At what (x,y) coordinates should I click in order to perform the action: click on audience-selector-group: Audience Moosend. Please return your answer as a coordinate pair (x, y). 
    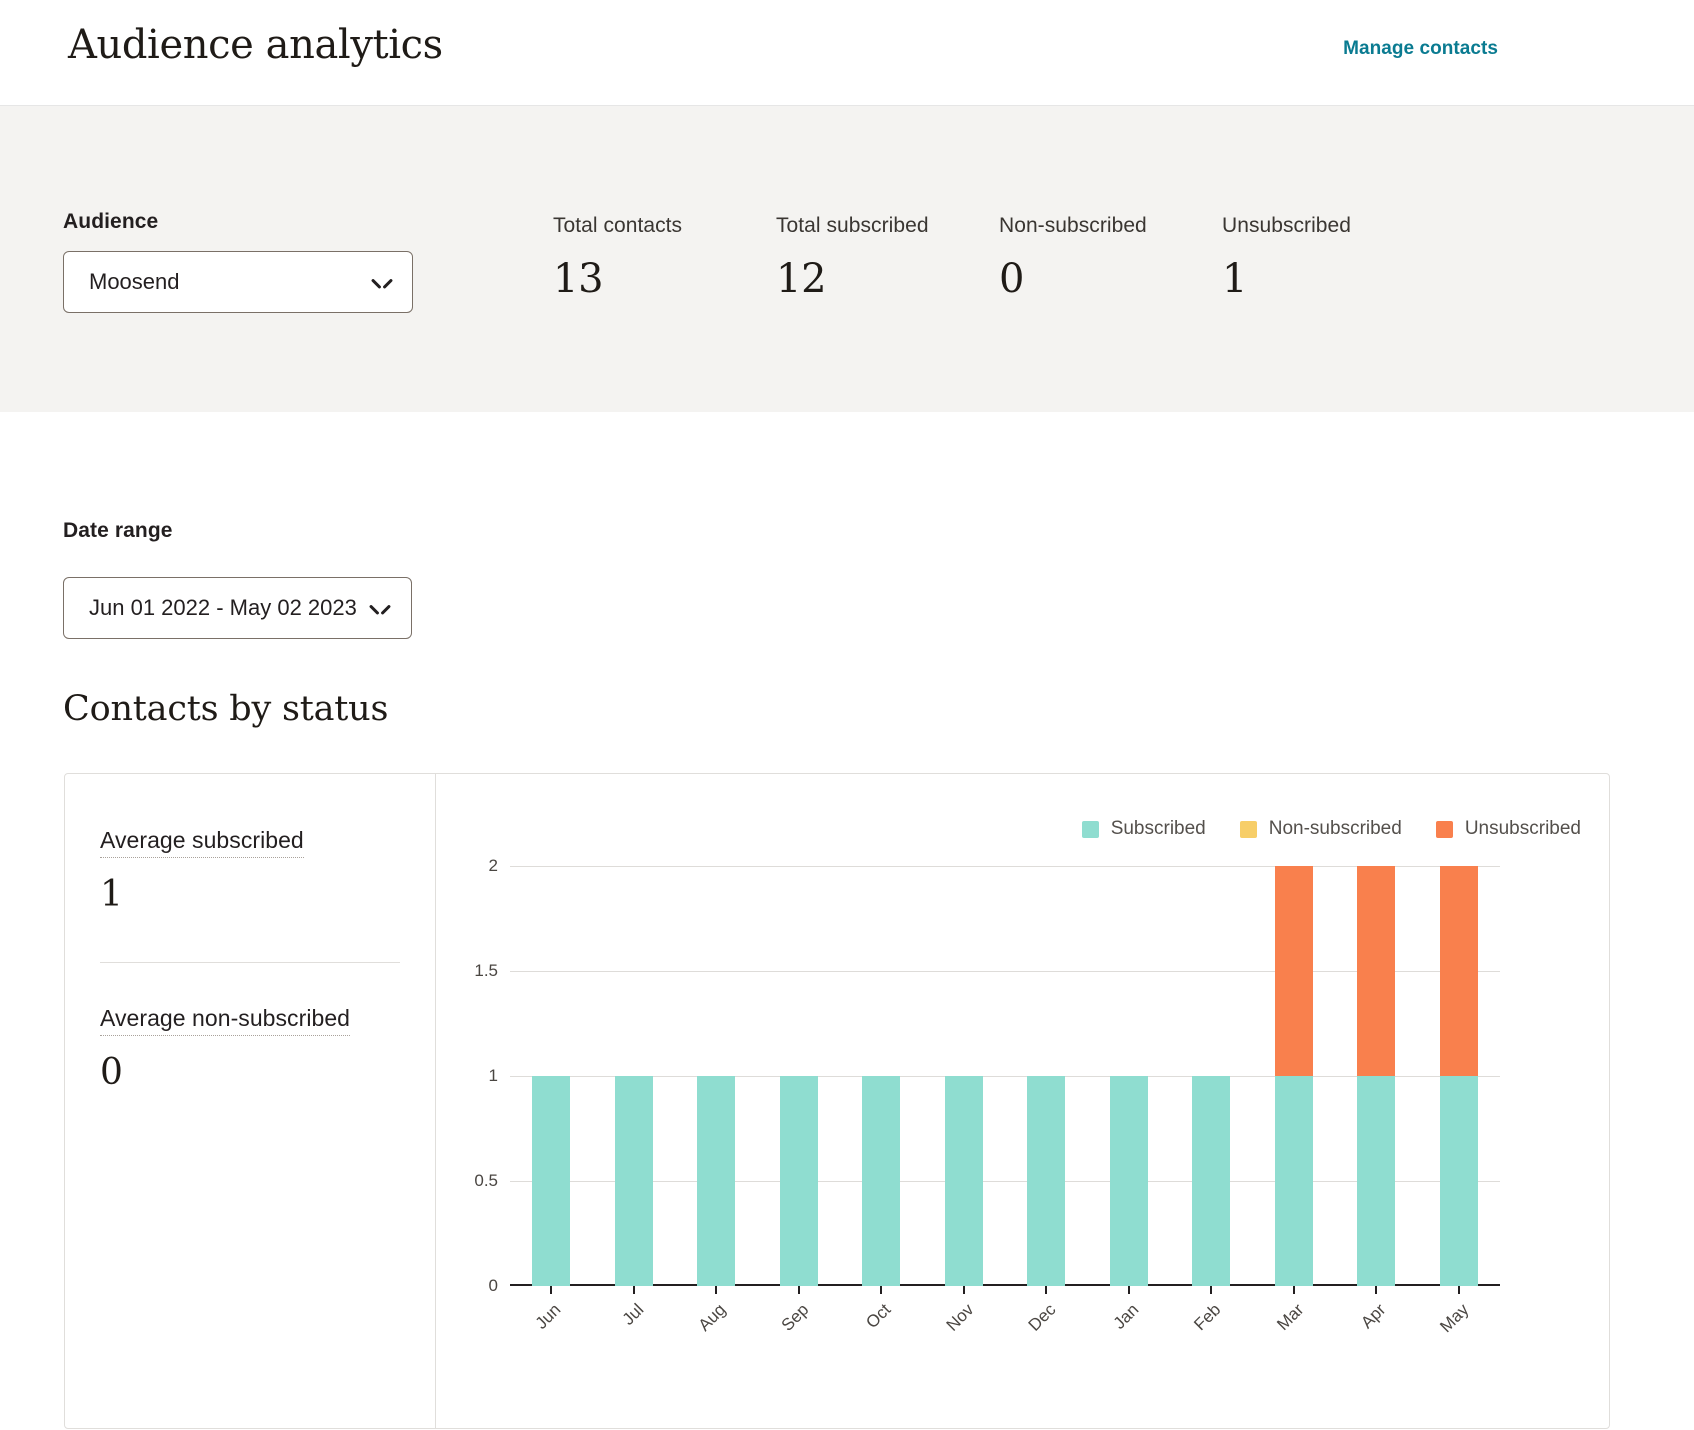
    Looking at the image, I should click on (238, 261).